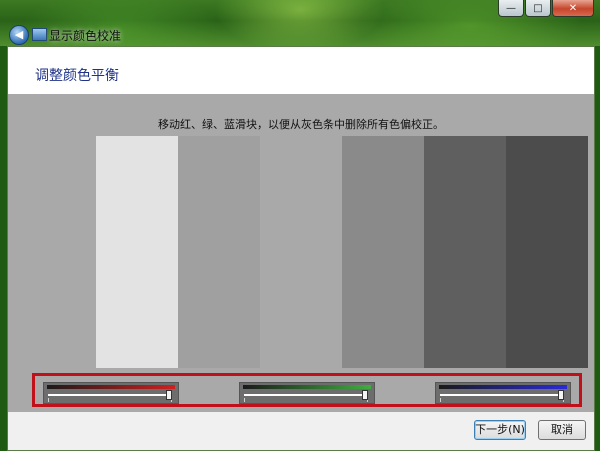  What do you see at coordinates (573, 8) in the screenshot?
I see `close-button: ✕` at bounding box center [573, 8].